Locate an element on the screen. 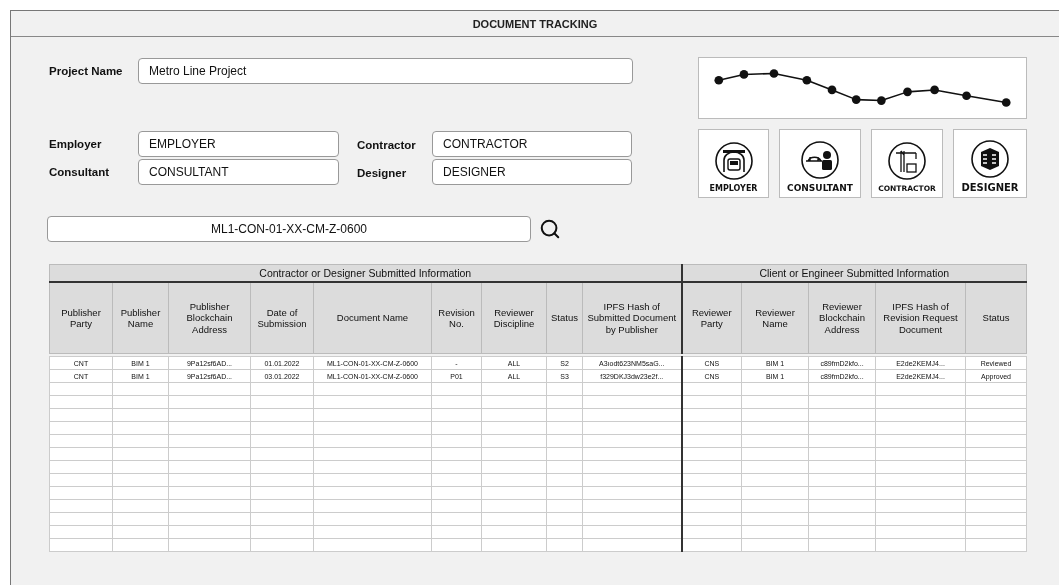 The height and width of the screenshot is (585, 1059). input-field: CONTRACTOR is located at coordinates (532, 144).